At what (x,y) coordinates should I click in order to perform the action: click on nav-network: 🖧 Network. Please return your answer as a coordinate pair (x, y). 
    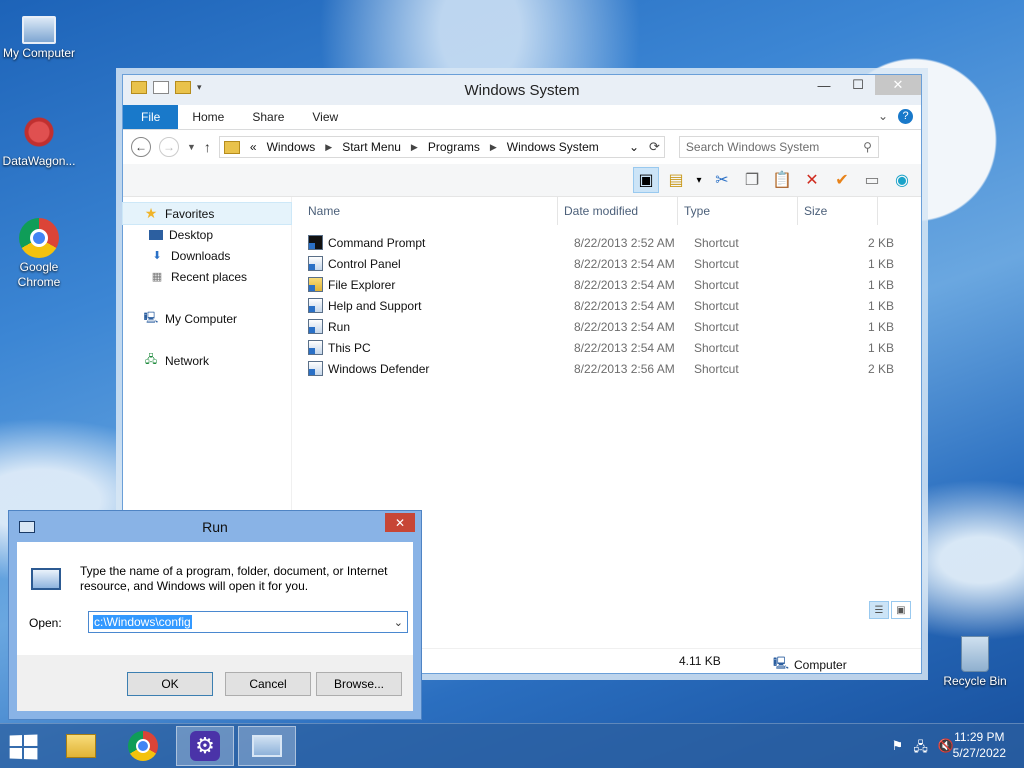
    Looking at the image, I should click on (207, 360).